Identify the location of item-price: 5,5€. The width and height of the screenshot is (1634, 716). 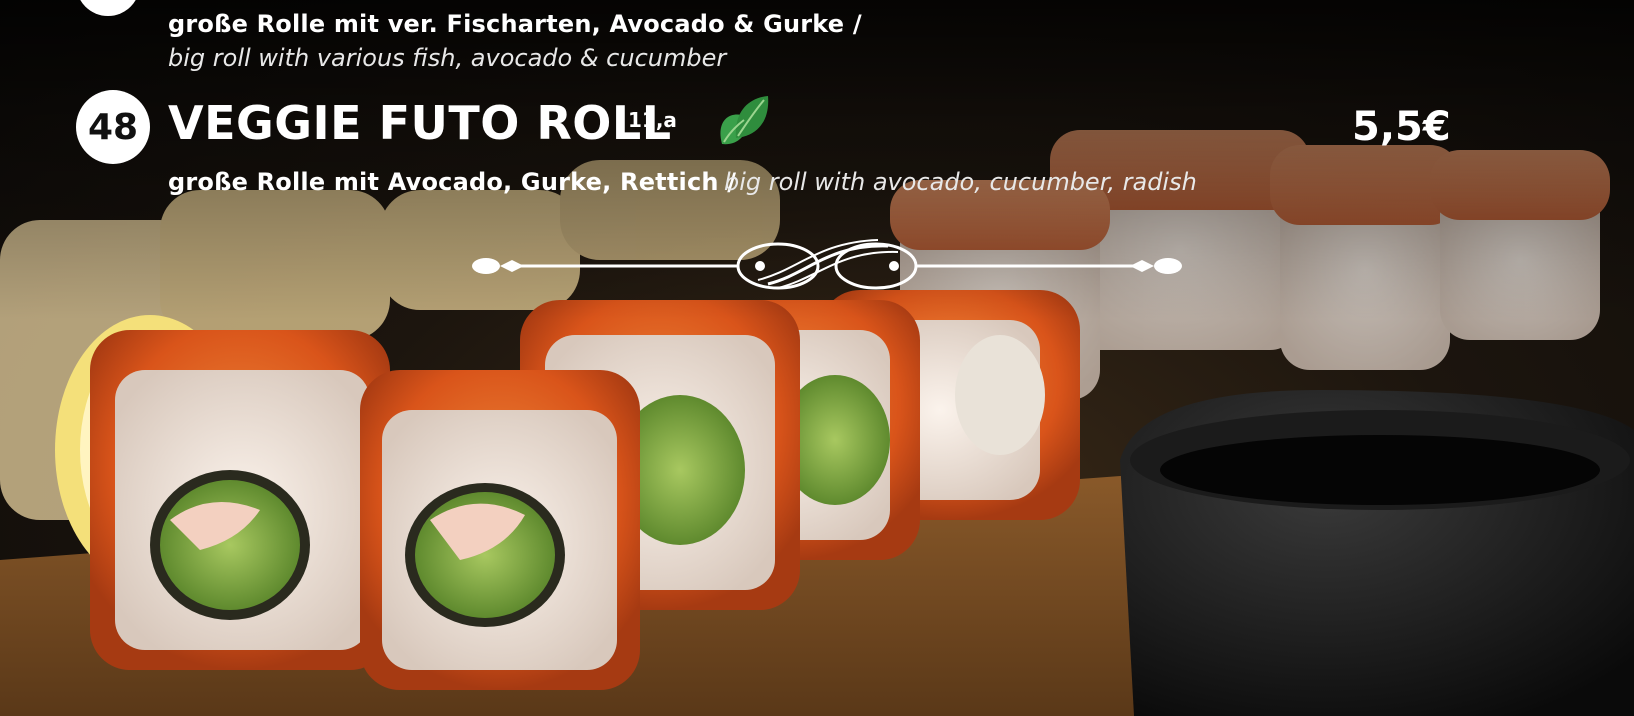
(1401, 127).